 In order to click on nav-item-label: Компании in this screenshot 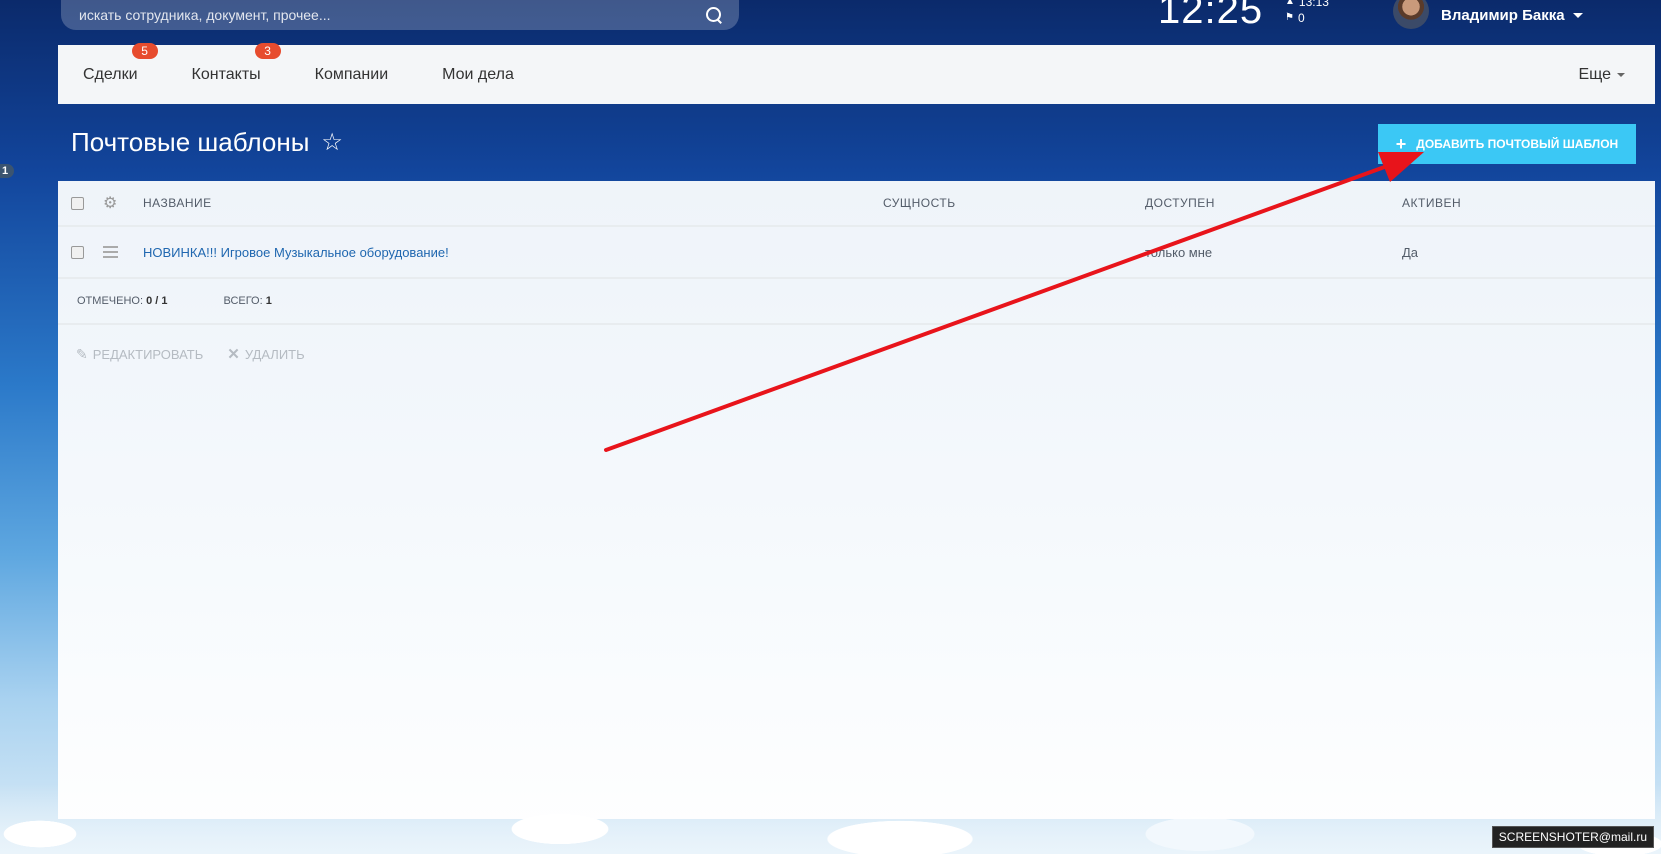, I will do `click(351, 74)`.